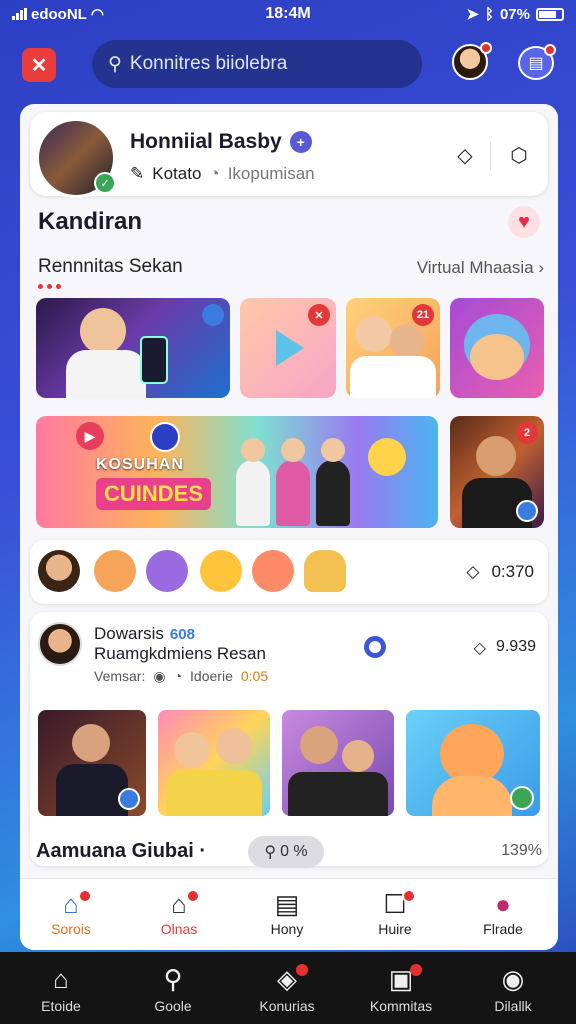 This screenshot has width=576, height=1024. Describe the element at coordinates (133, 348) in the screenshot. I see `media-tile-game` at that location.